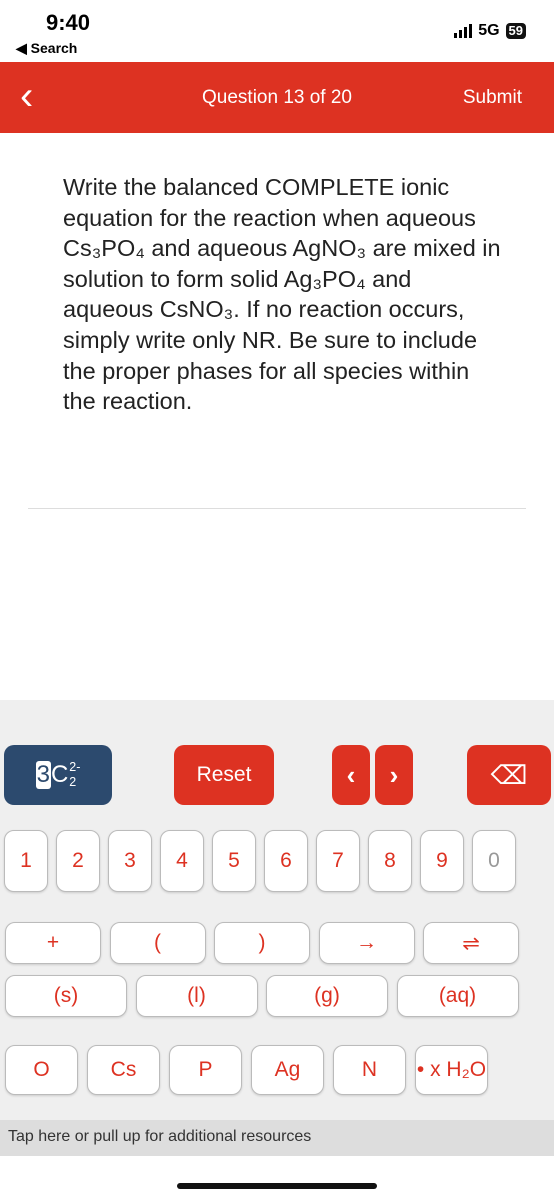 The image size is (554, 1200). I want to click on phase-key: (l), so click(196, 996).